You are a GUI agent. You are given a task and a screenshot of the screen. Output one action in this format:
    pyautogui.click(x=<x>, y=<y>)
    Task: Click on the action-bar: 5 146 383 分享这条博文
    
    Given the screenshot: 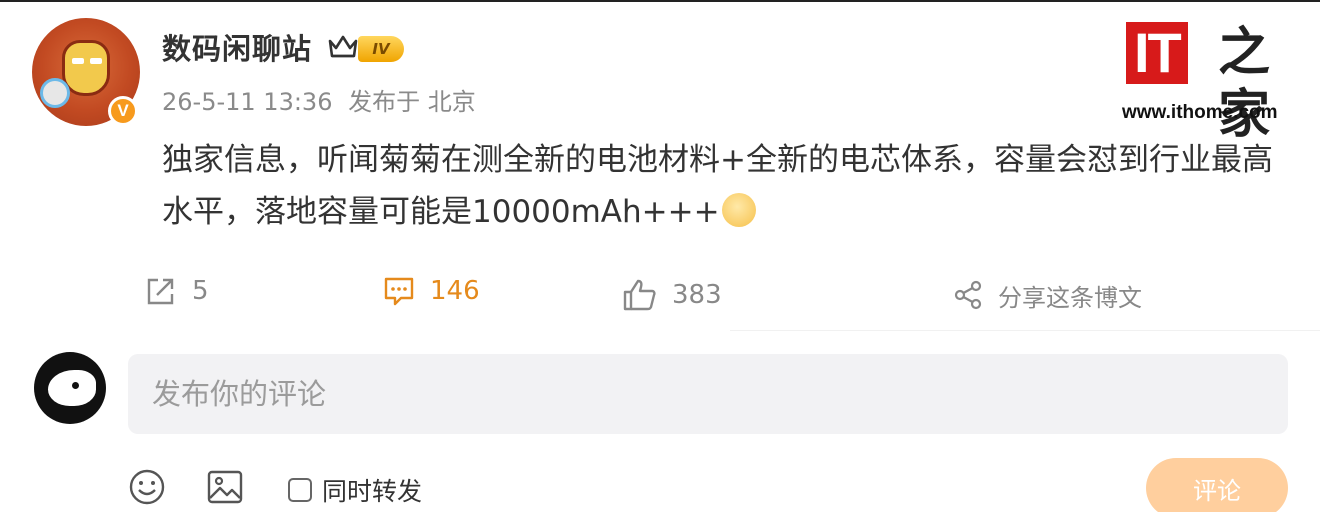 What is the action you would take?
    pyautogui.click(x=660, y=293)
    